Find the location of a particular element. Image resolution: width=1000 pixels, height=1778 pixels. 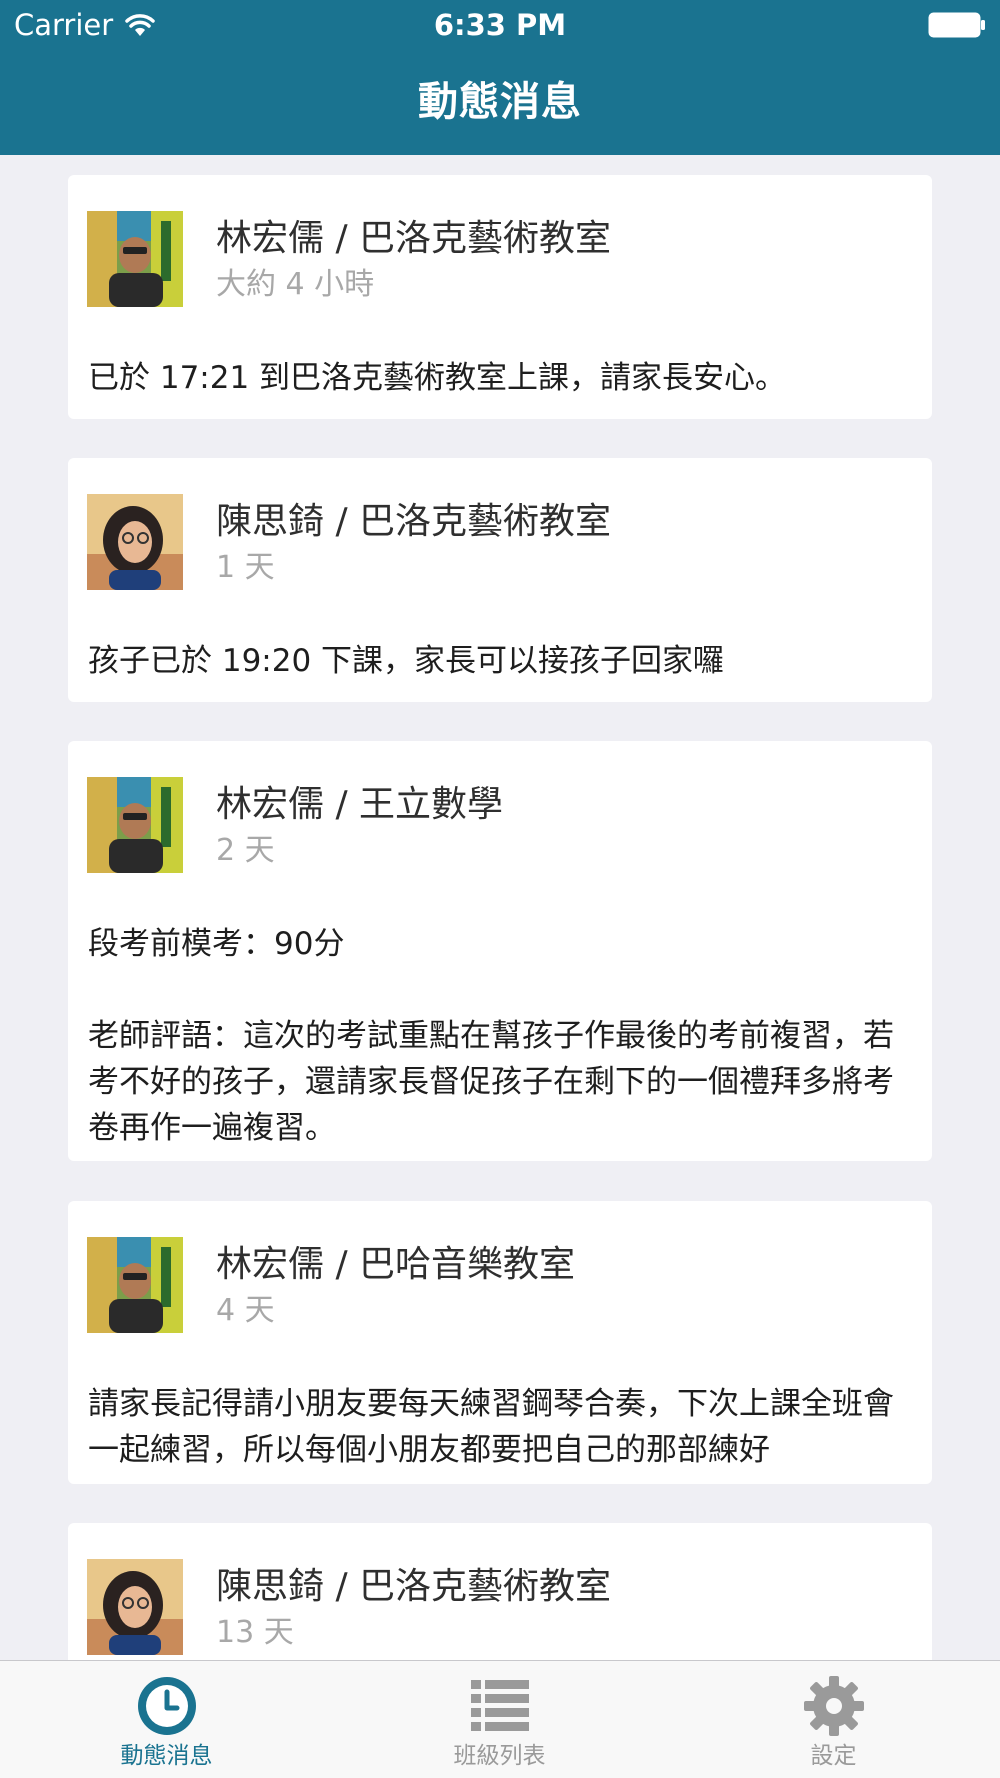

gear-icon is located at coordinates (834, 1706).